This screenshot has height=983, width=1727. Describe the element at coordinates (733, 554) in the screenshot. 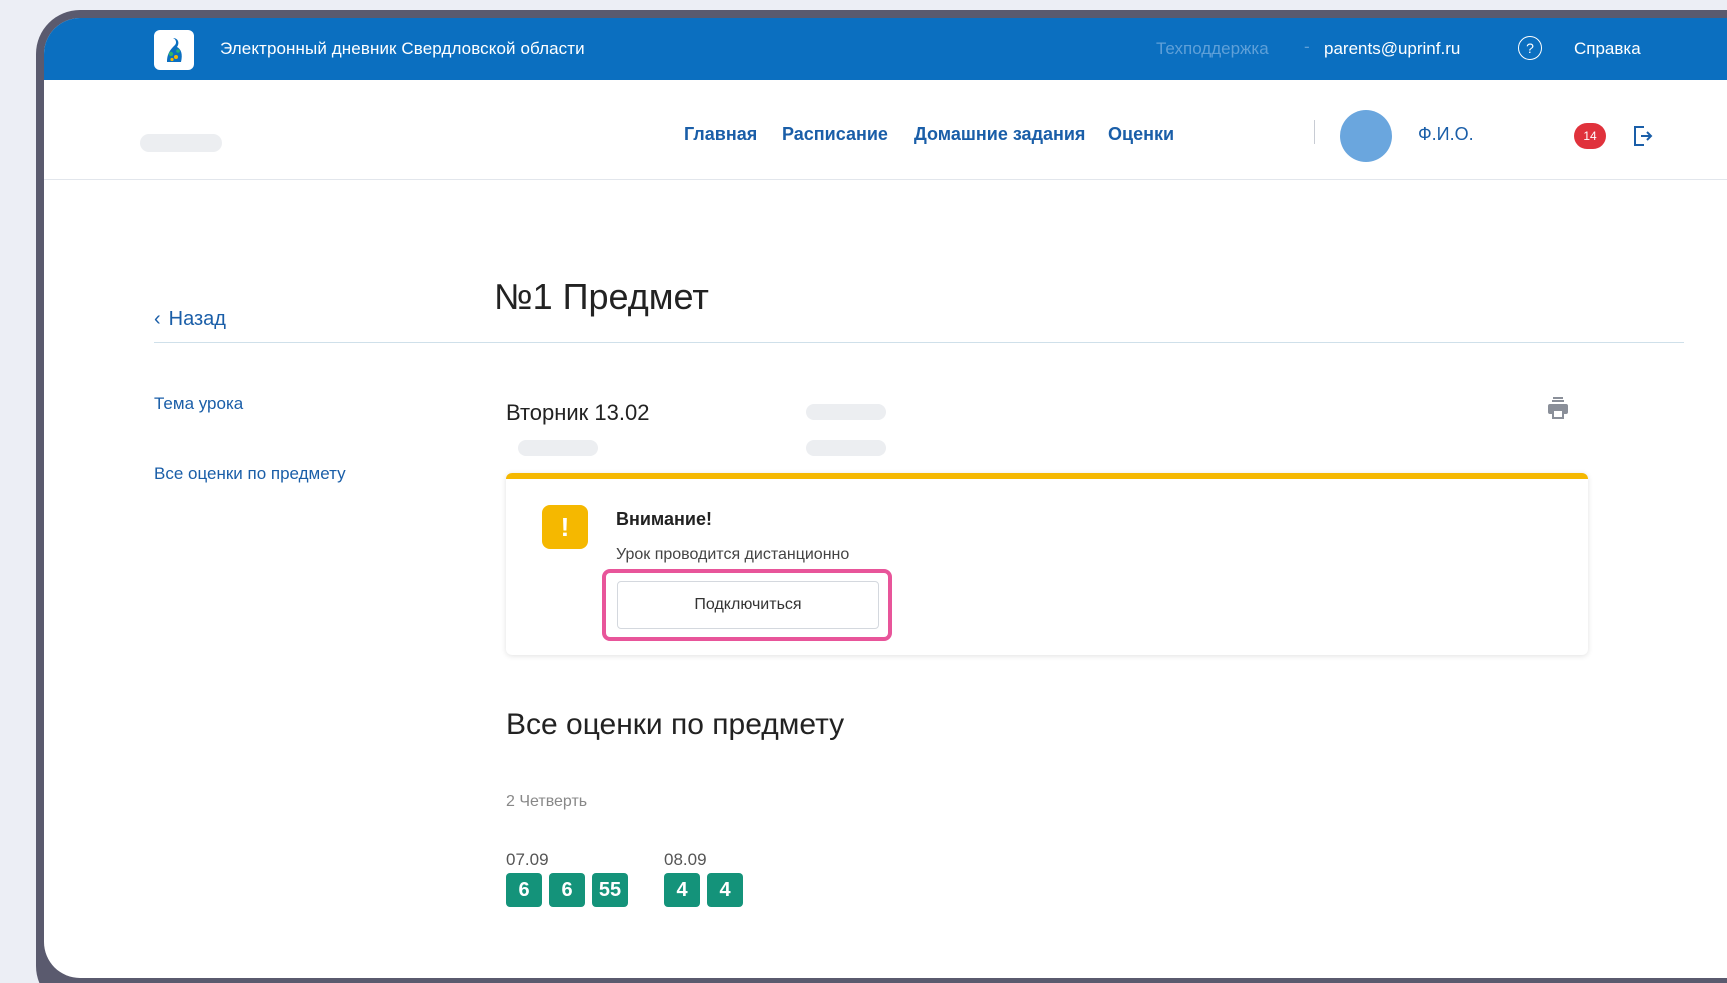

I see `alert-text: Урок проводится дистанционно` at that location.